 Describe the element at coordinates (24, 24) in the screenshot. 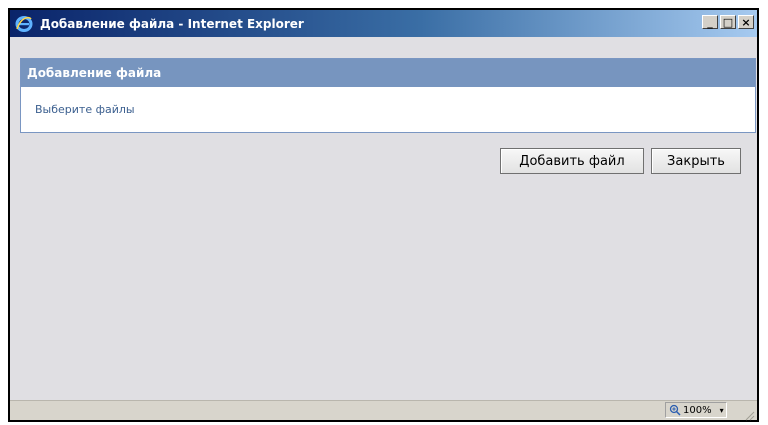

I see `internet-explorer-icon` at that location.